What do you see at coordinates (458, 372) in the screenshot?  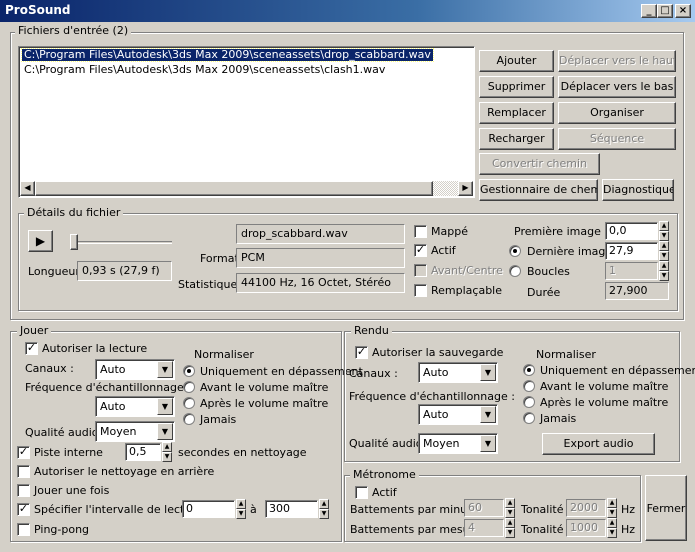 I see `render-channels-select: Auto ▼` at bounding box center [458, 372].